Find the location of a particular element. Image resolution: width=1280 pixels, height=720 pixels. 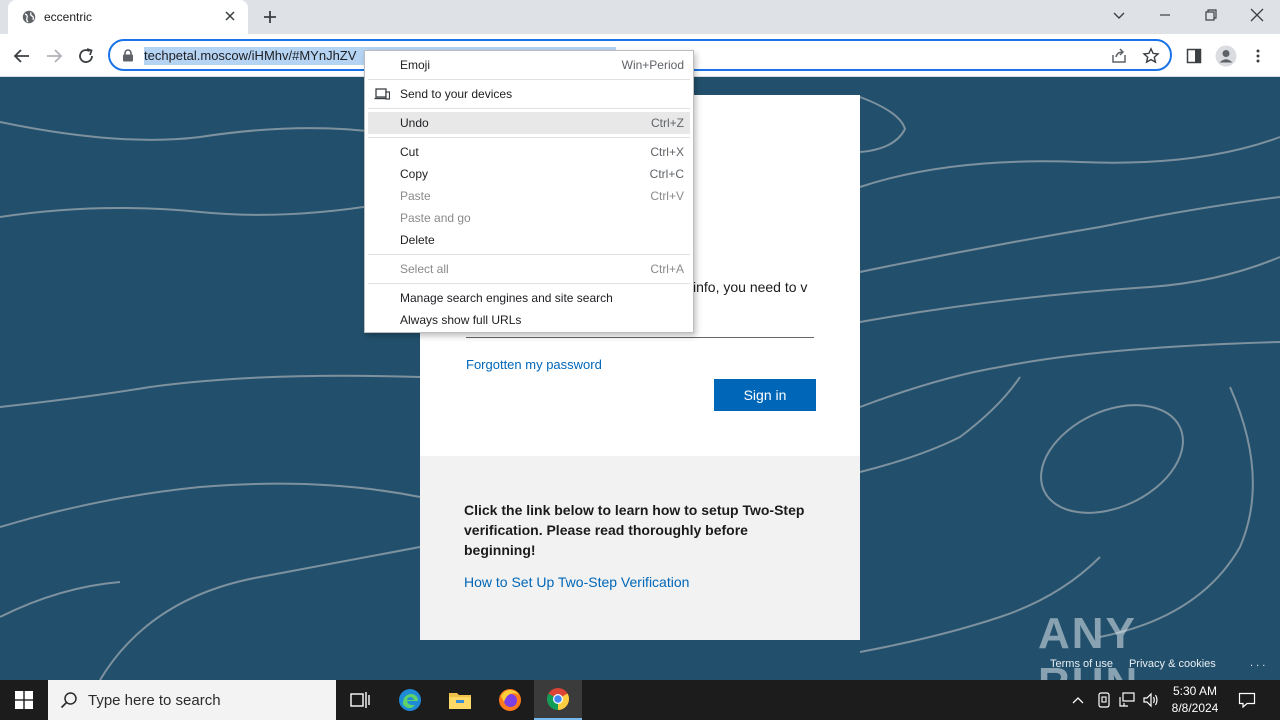

star-icon is located at coordinates (1151, 56).